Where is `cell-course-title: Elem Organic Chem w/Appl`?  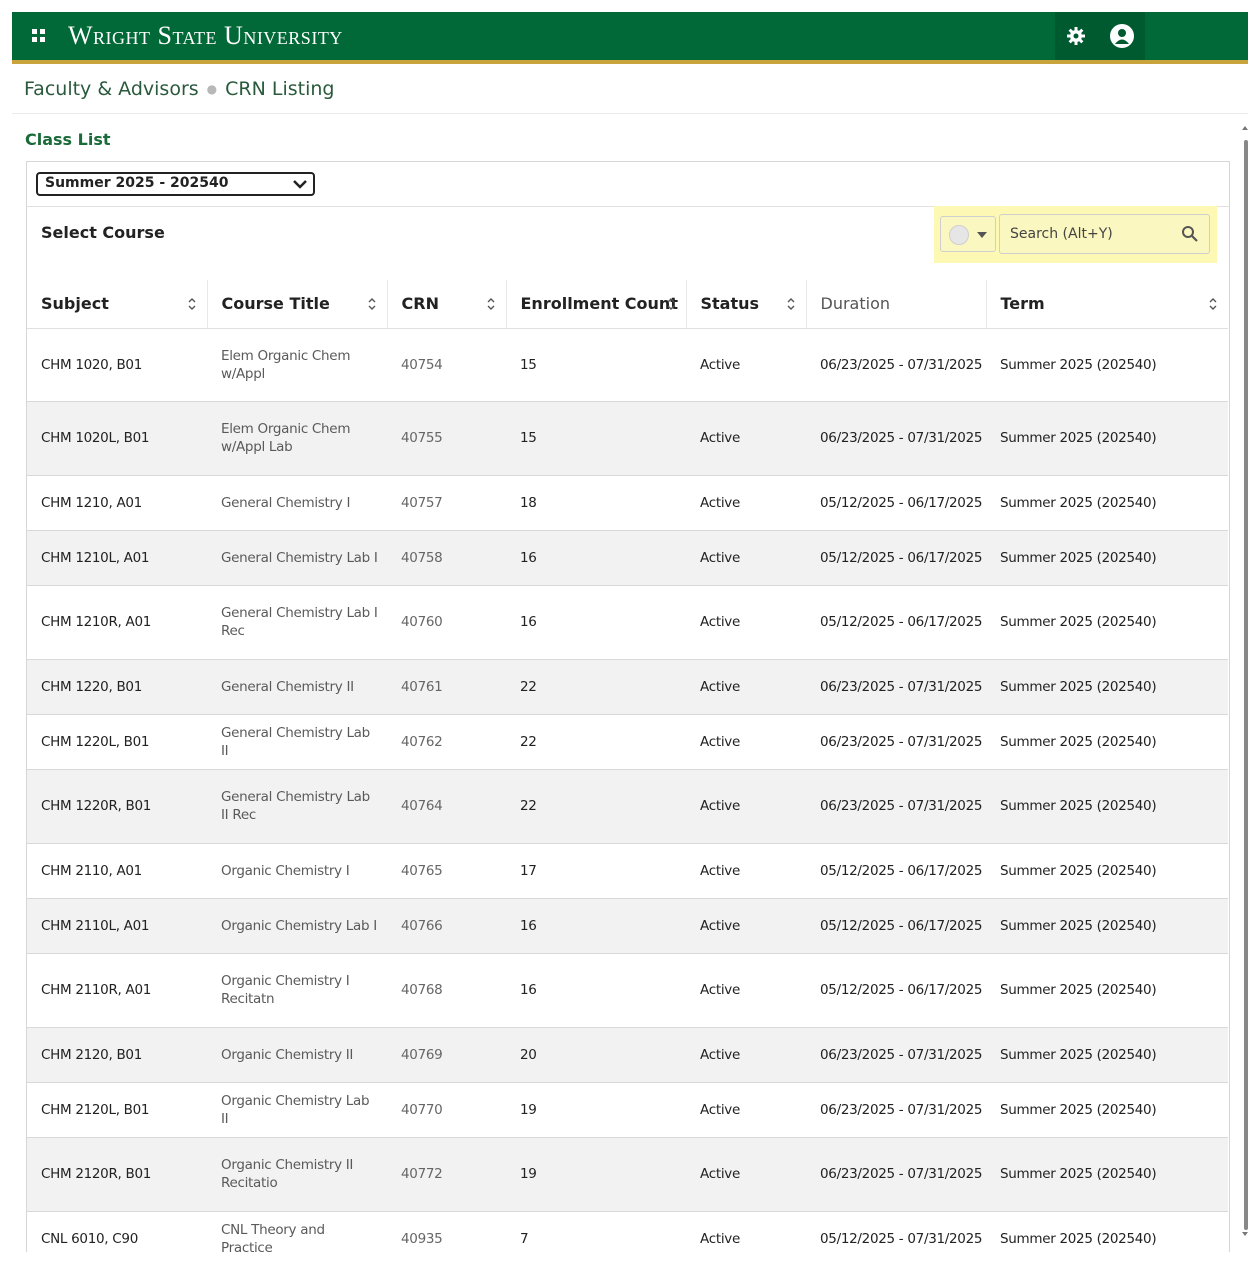 cell-course-title: Elem Organic Chem w/Appl is located at coordinates (297, 364).